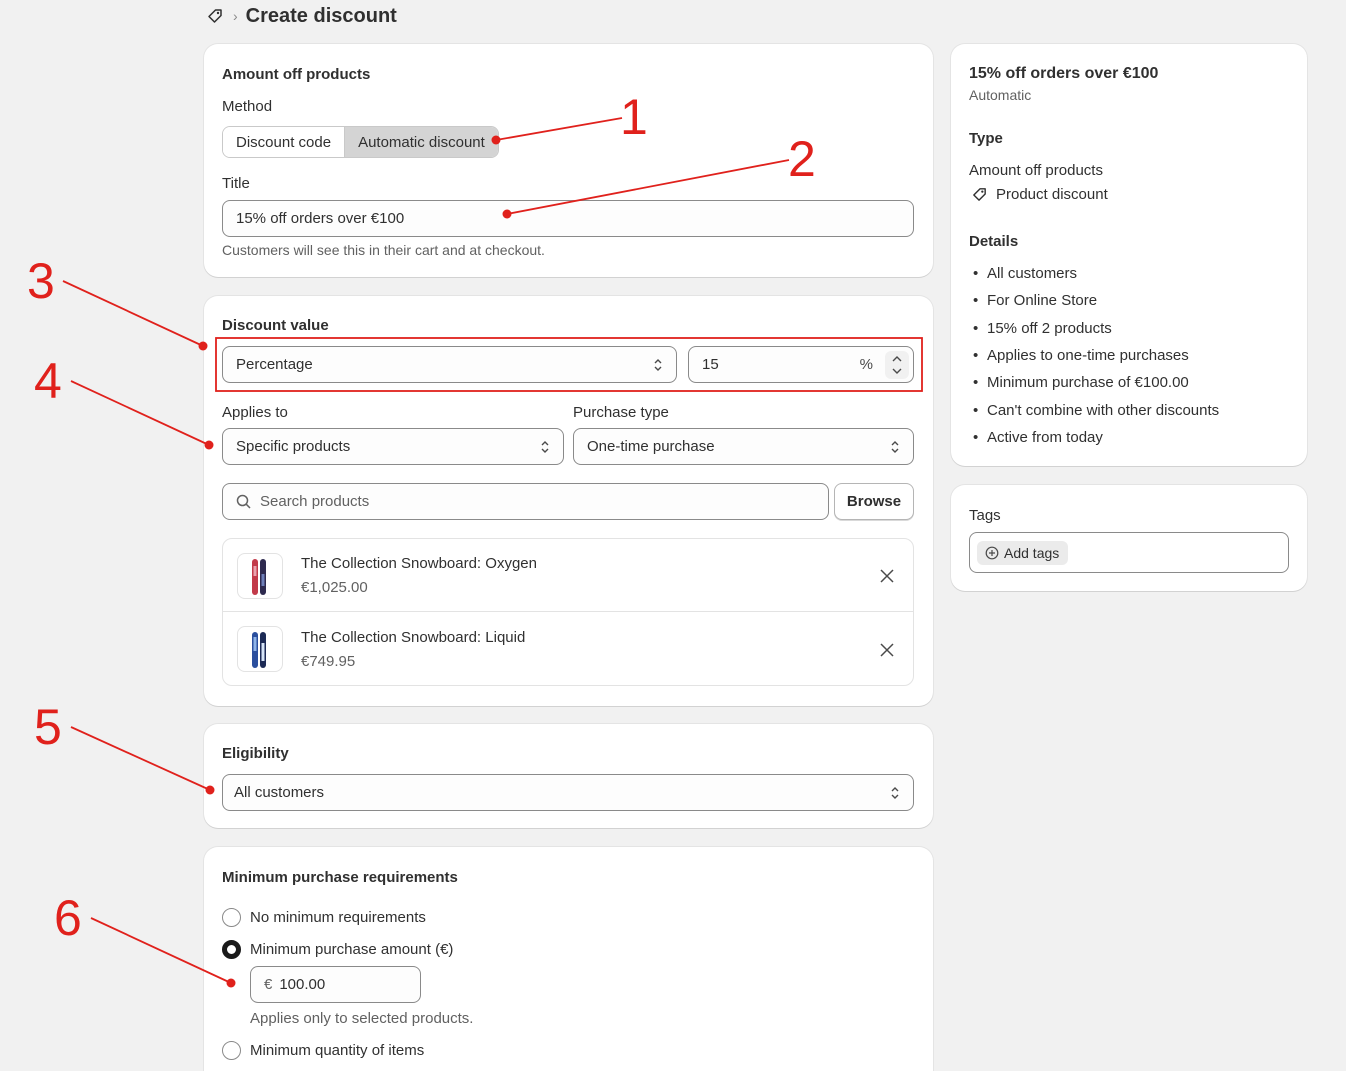 The height and width of the screenshot is (1071, 1346). I want to click on title-input-value: 15% off orders over €100, so click(320, 218).